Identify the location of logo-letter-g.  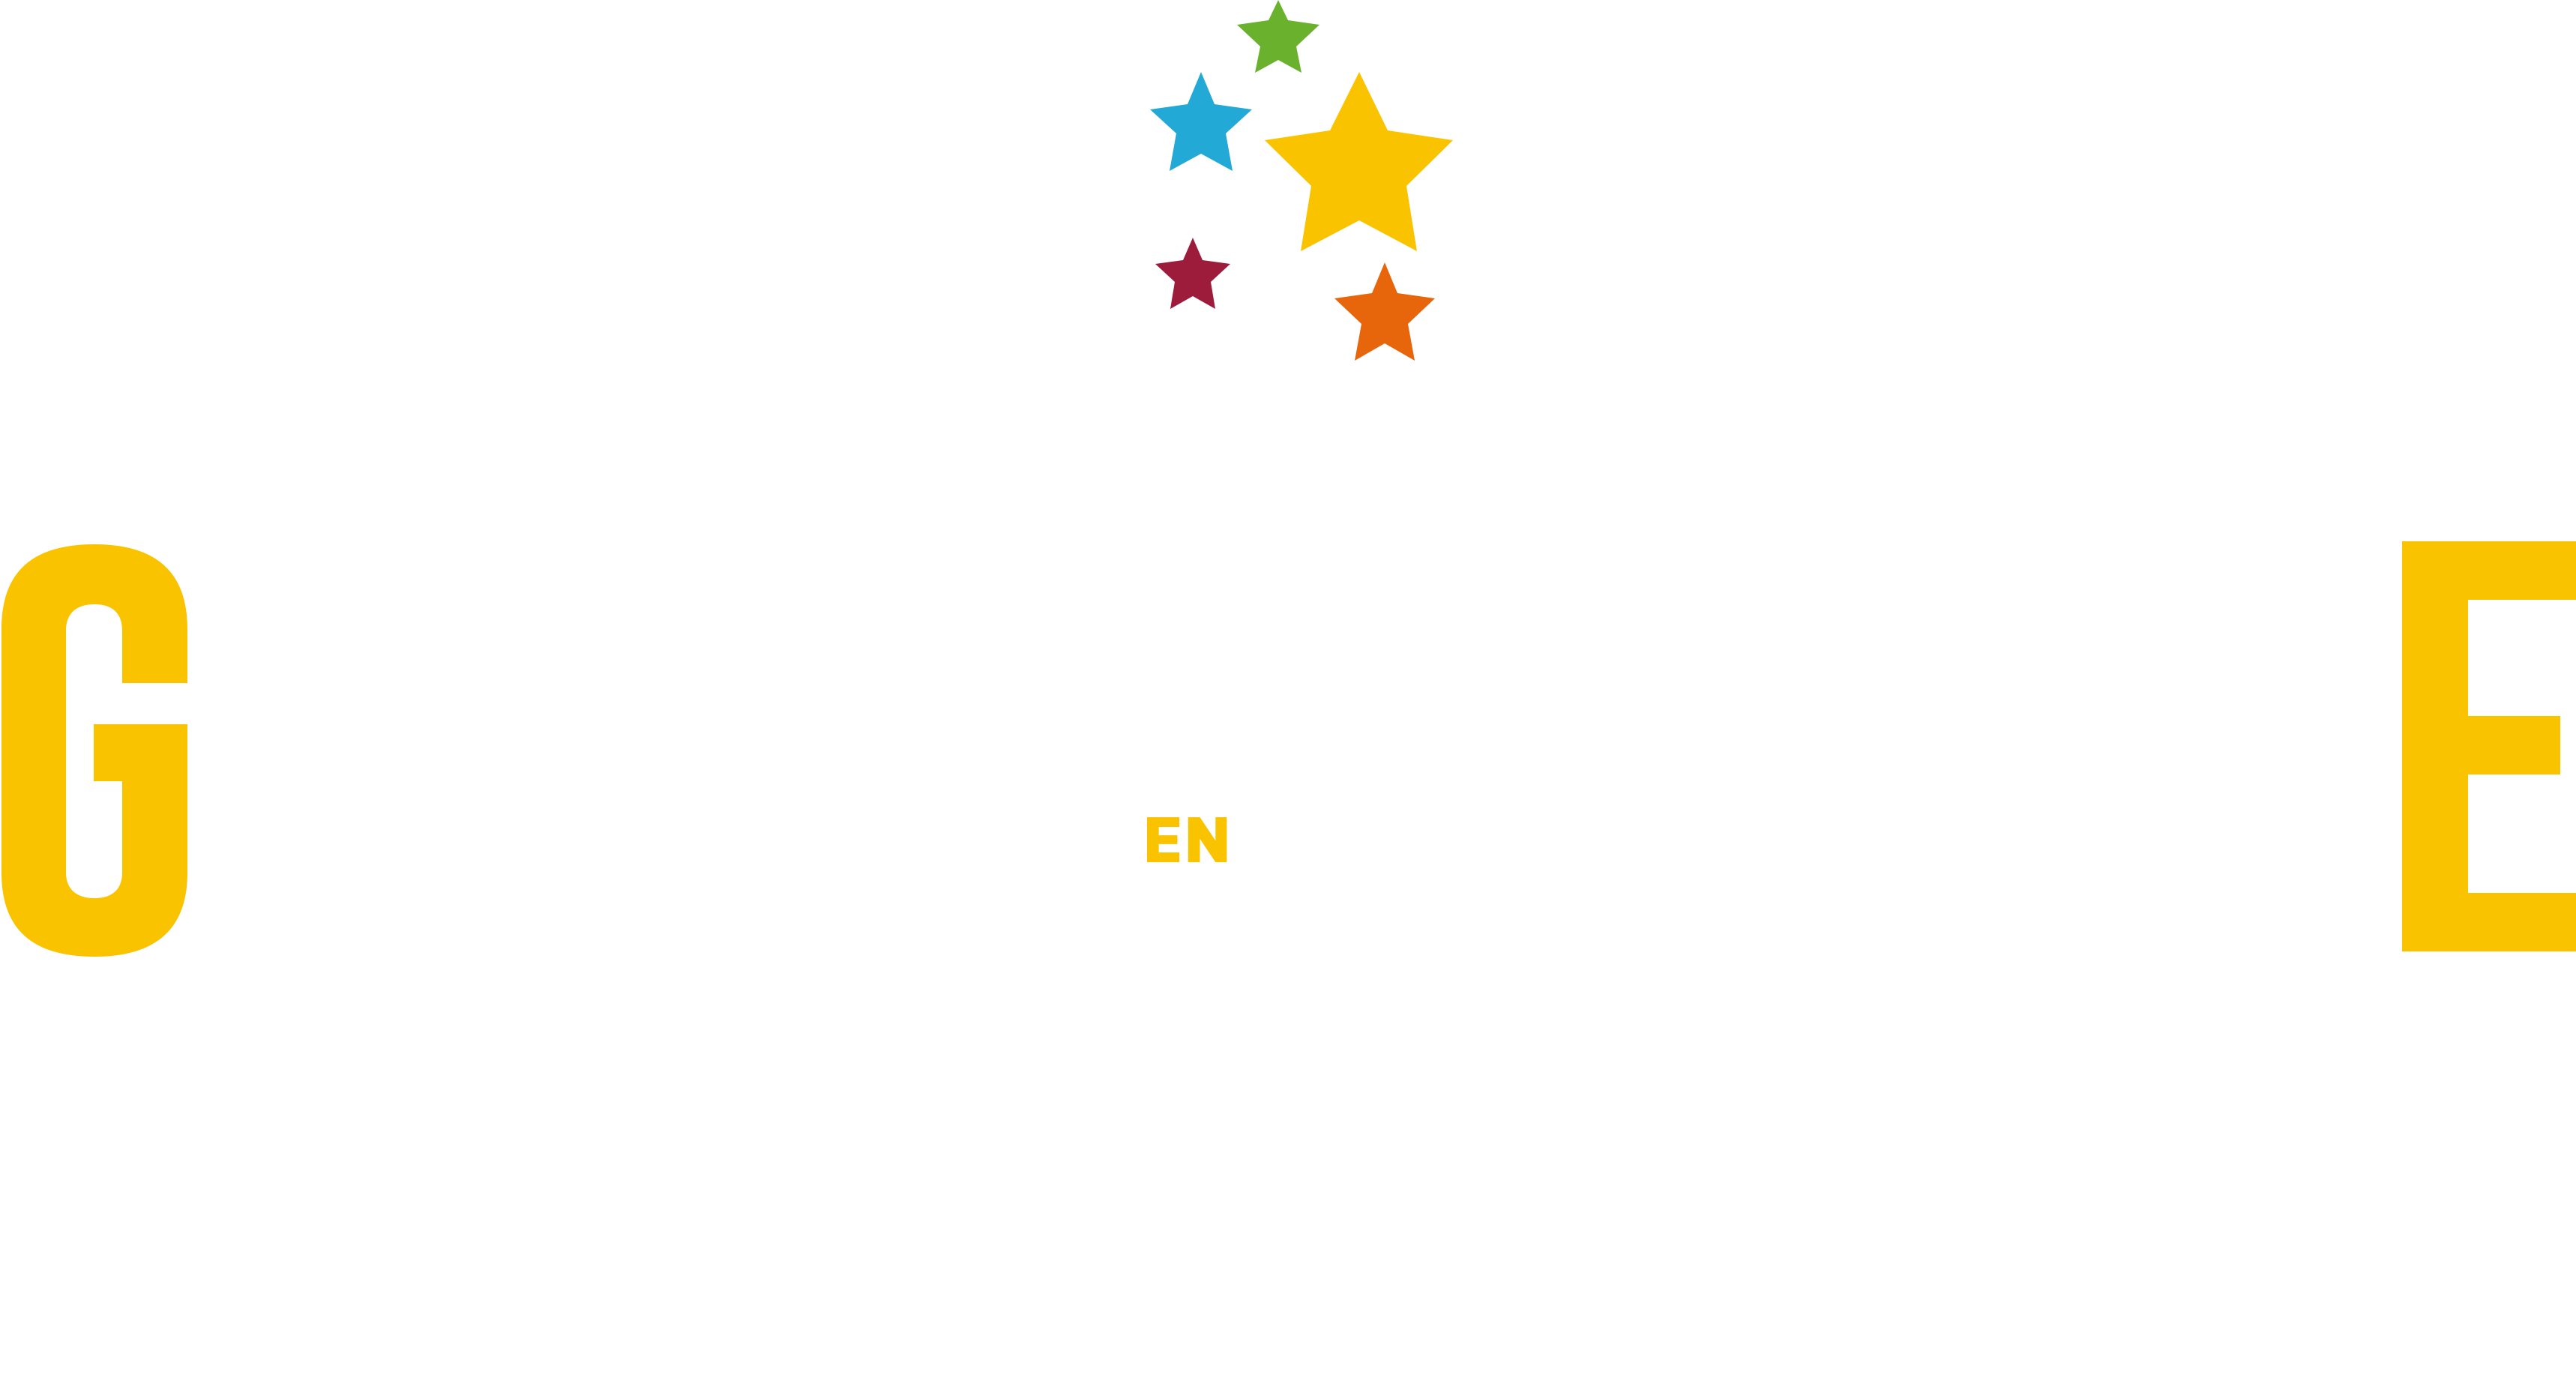
(95, 751).